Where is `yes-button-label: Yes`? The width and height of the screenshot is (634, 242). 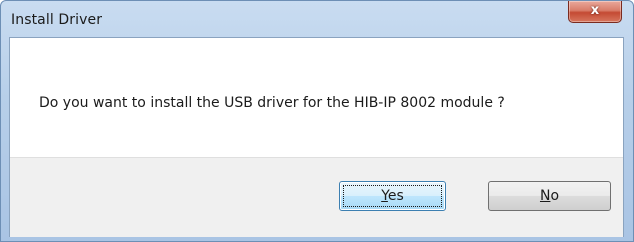
yes-button-label: Yes is located at coordinates (392, 196).